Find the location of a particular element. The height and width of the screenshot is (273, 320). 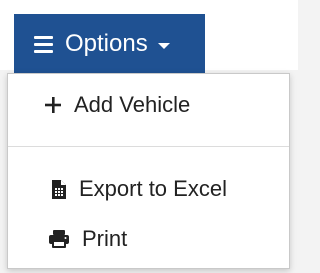

menu-item-label: Export to Excel is located at coordinates (153, 188).